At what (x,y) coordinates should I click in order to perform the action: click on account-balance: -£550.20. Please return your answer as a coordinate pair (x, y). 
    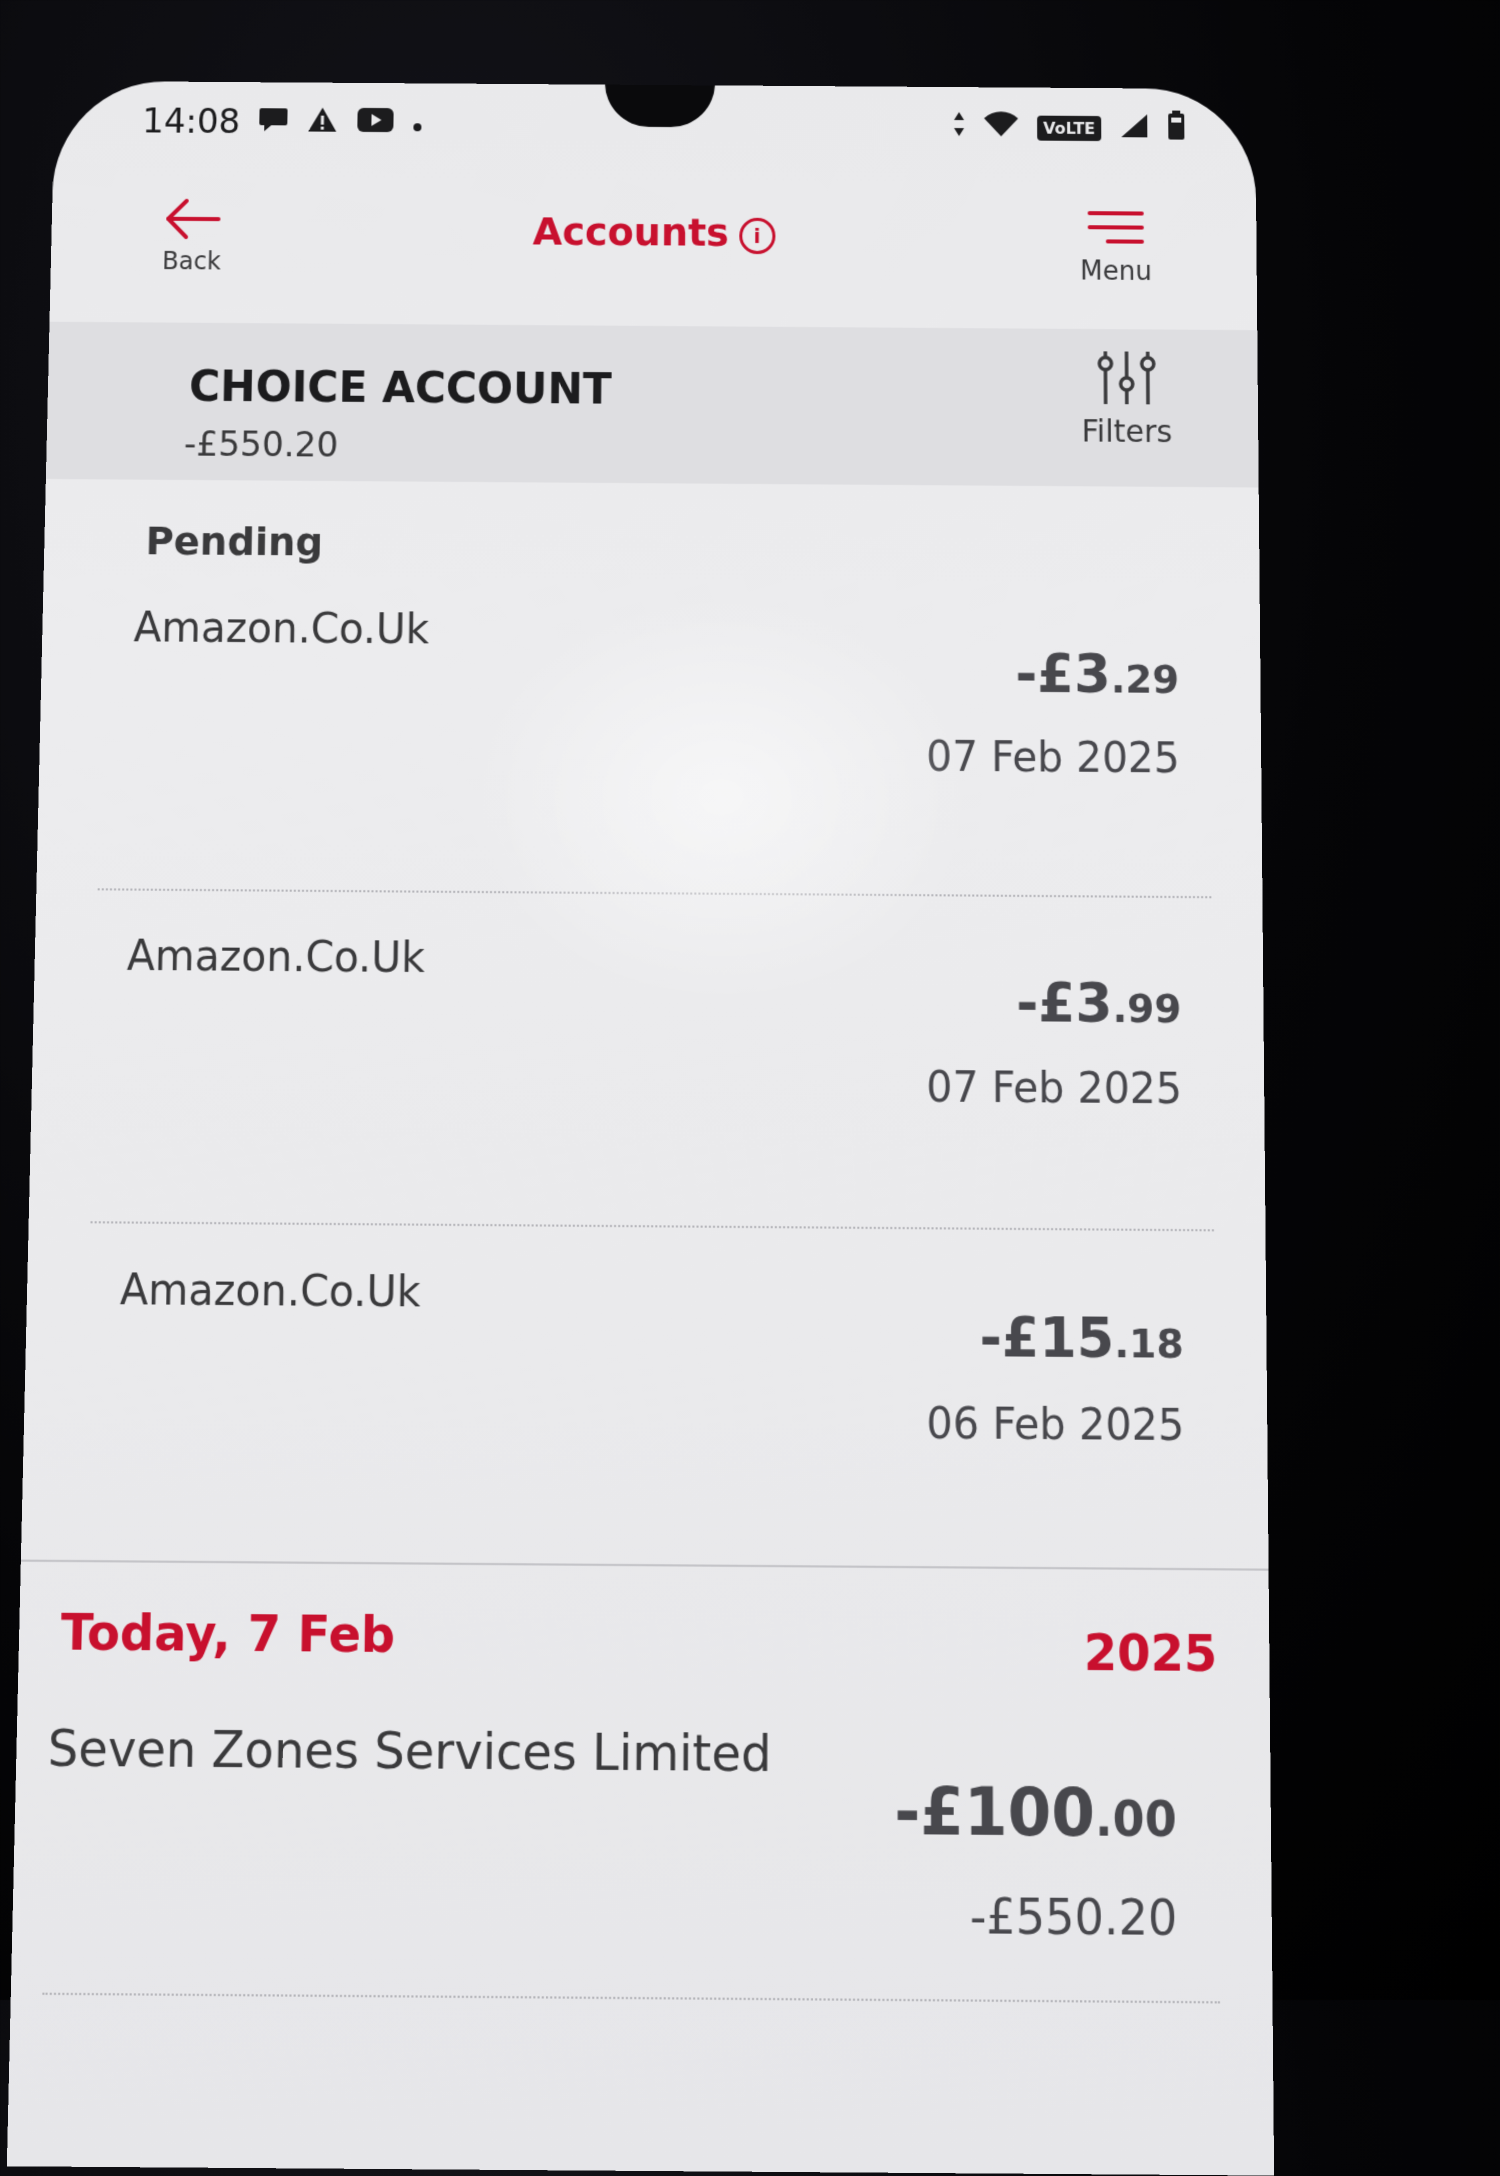
    Looking at the image, I should click on (261, 445).